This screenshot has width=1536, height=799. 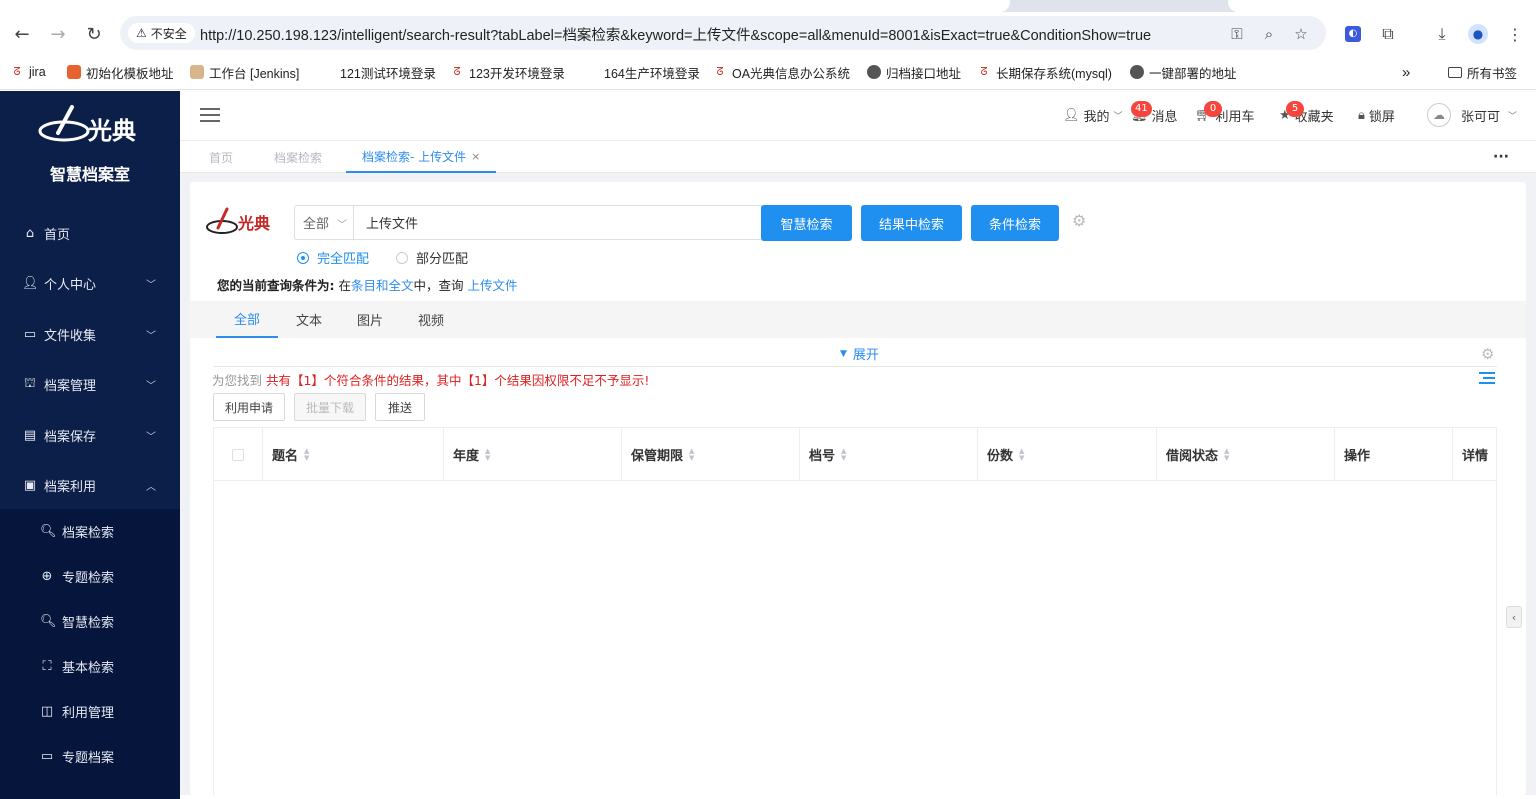 I want to click on cart-icon: 🛒︎ 0, so click(x=1208, y=111).